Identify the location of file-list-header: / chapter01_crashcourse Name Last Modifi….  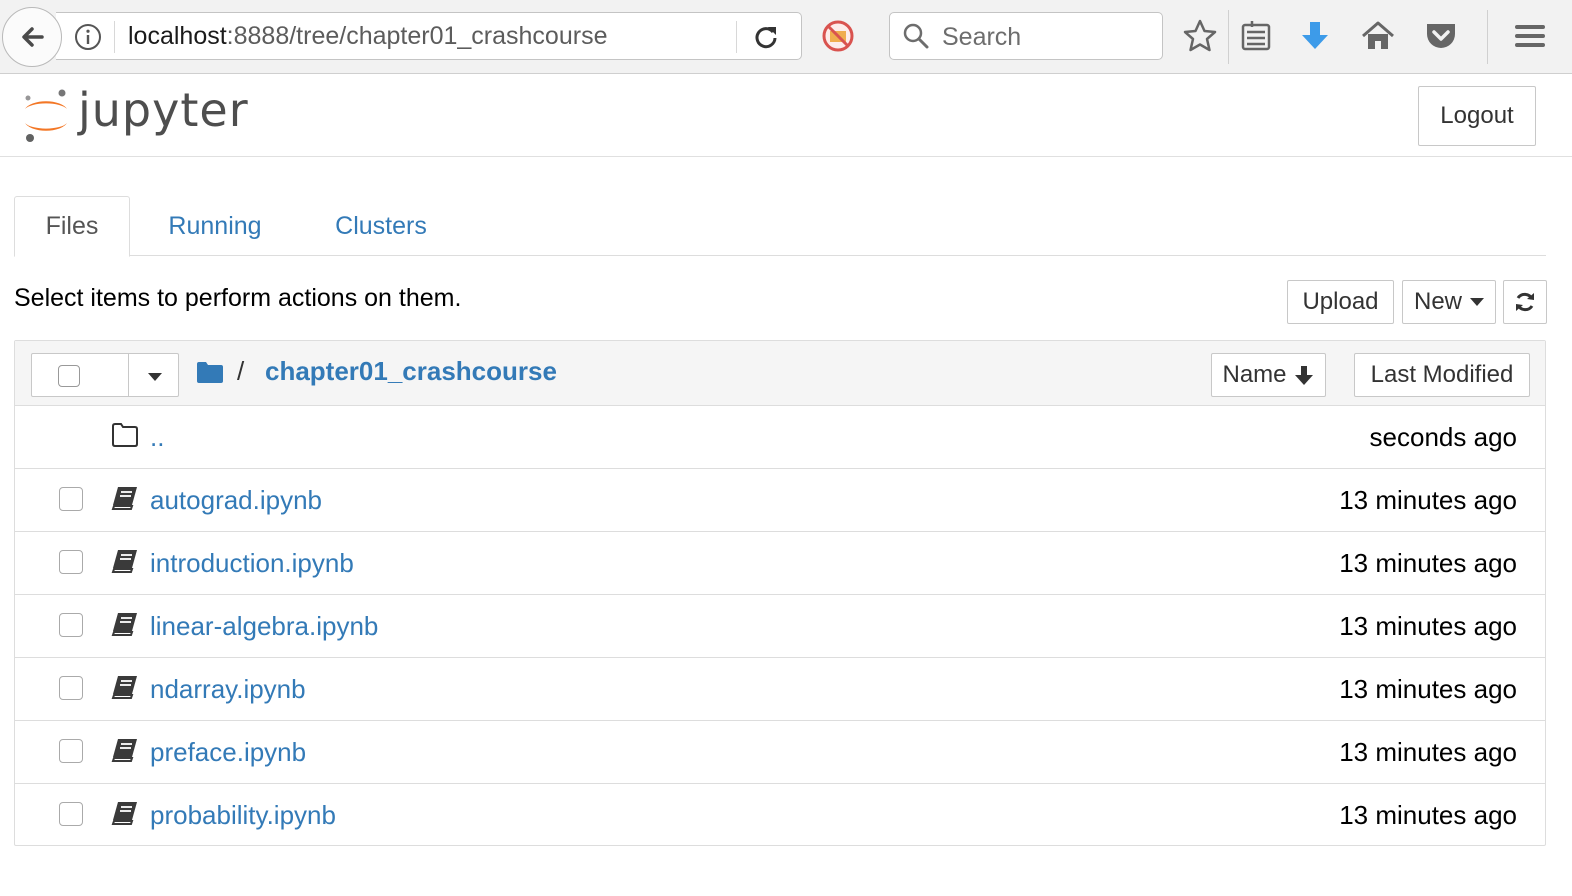
(780, 373).